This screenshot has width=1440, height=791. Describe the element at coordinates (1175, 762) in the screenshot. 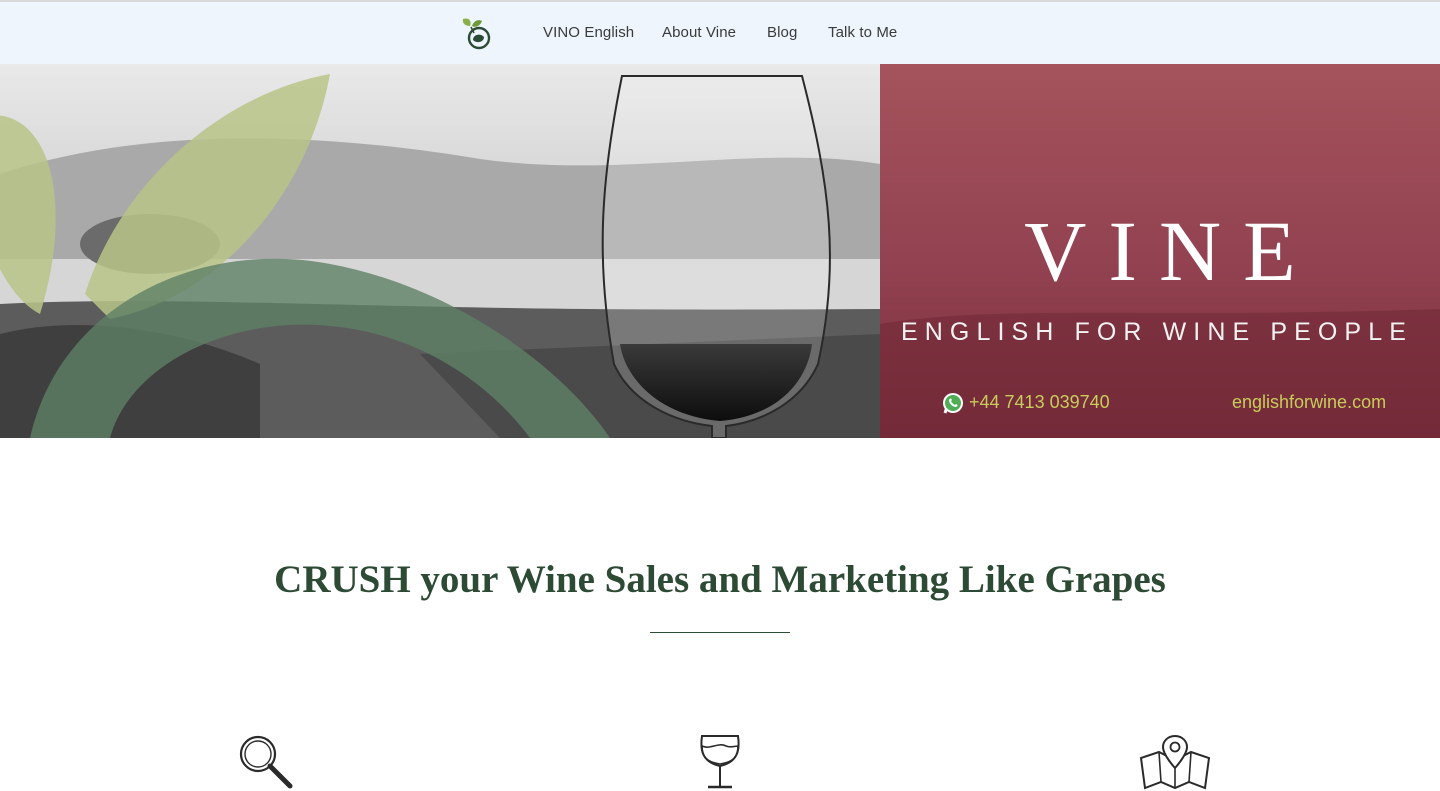

I see `map-pin-icon` at that location.